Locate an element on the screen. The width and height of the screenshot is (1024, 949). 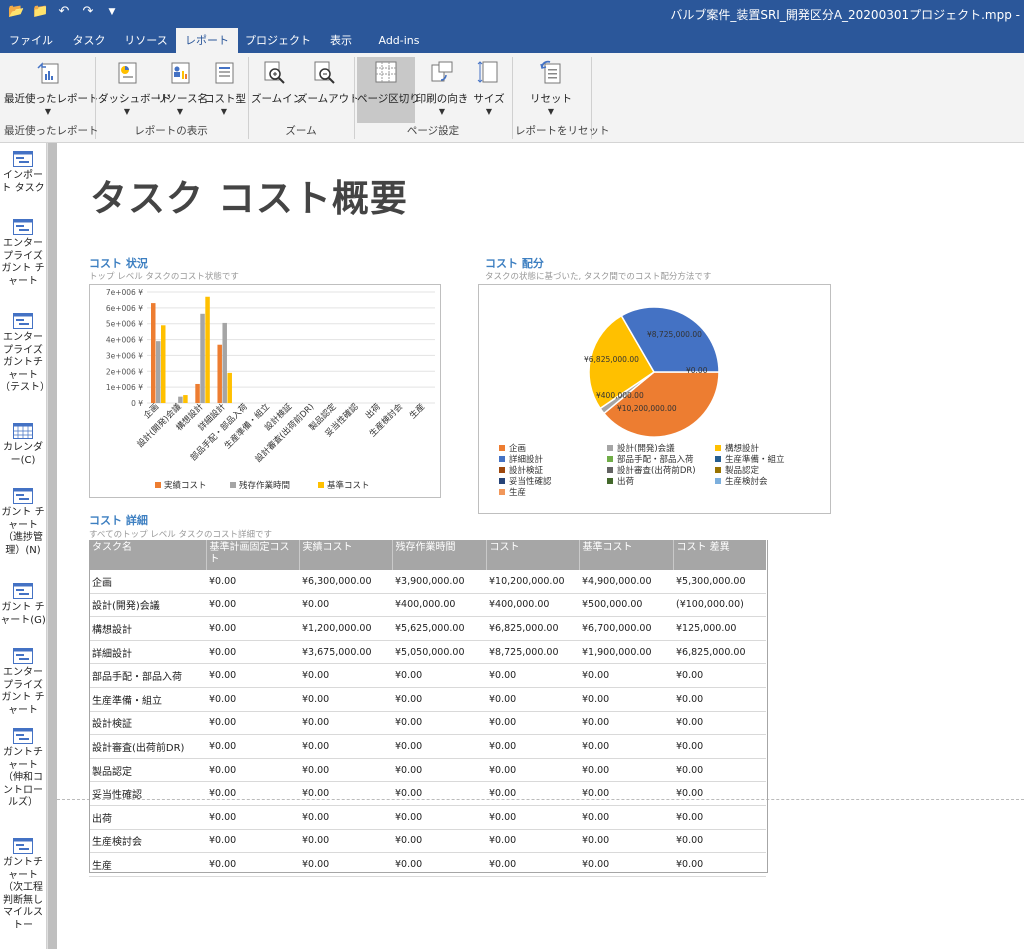
view-gantt-progress: ガント チャート（進捗管理）(N) is located at coordinates (23, 522).